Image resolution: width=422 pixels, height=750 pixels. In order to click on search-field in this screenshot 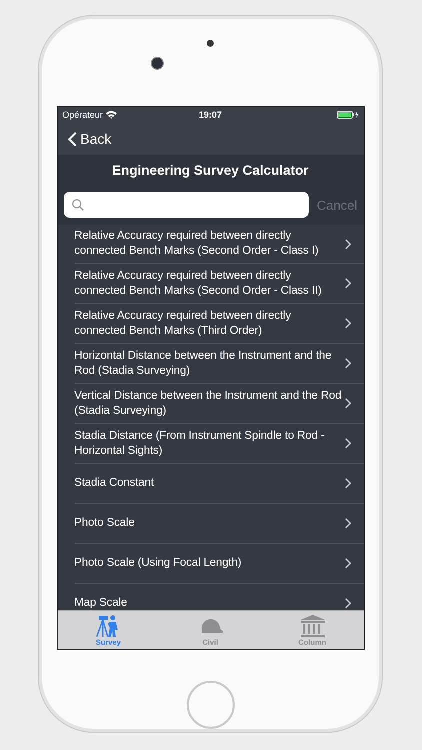, I will do `click(187, 205)`.